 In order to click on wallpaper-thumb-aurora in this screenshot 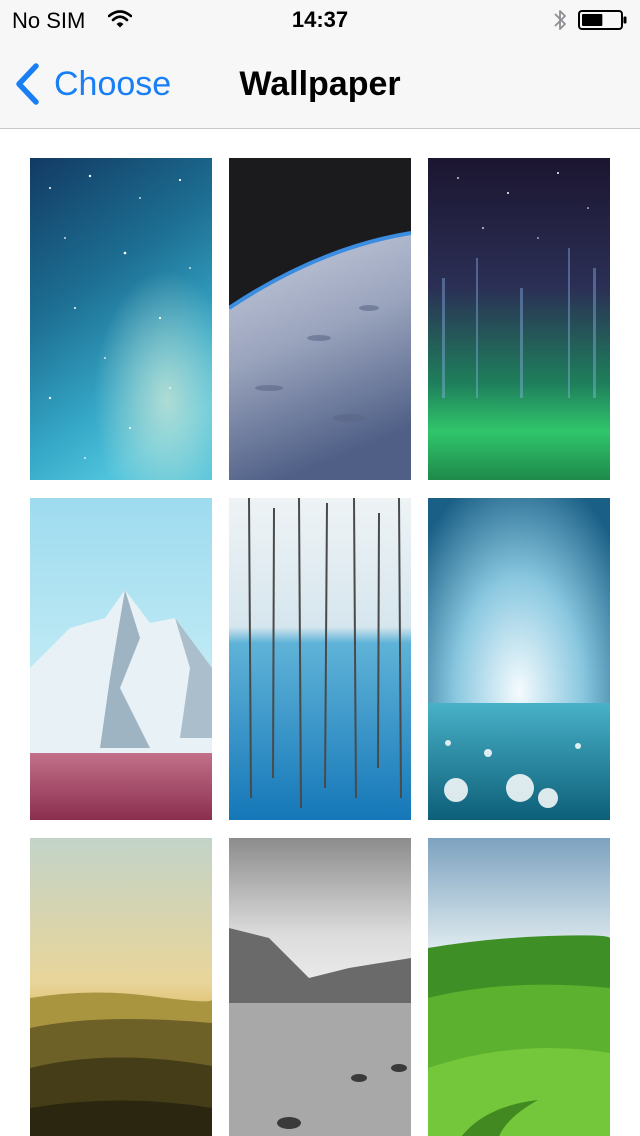, I will do `click(519, 319)`.